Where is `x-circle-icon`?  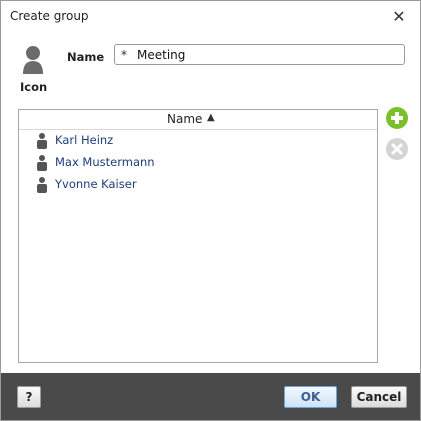
x-circle-icon is located at coordinates (397, 149).